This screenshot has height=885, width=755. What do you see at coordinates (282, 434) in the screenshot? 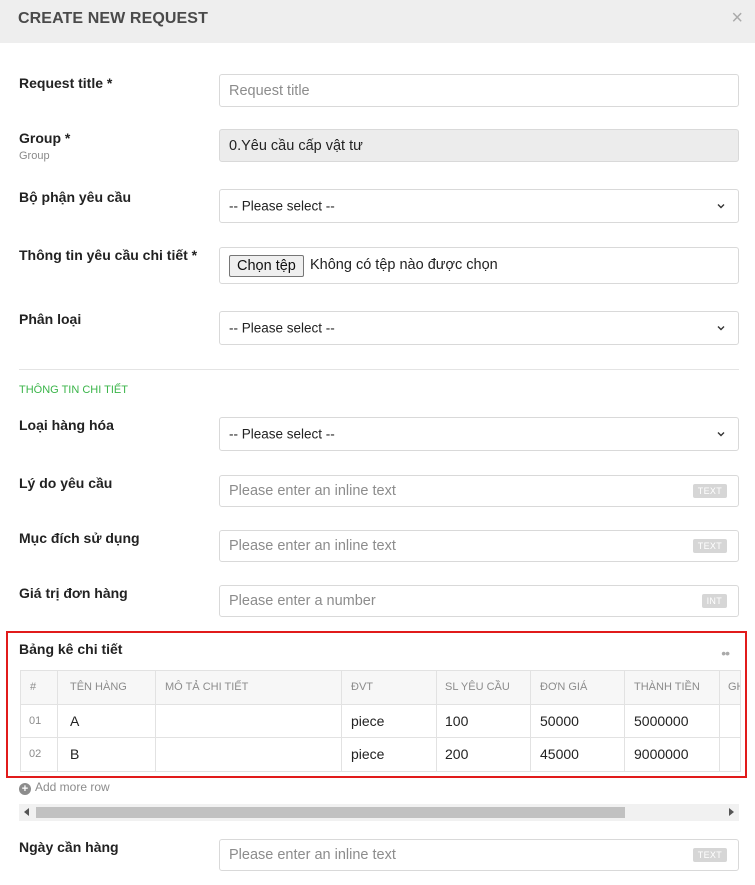
I see `goods-type-select-value: -- Please select --` at bounding box center [282, 434].